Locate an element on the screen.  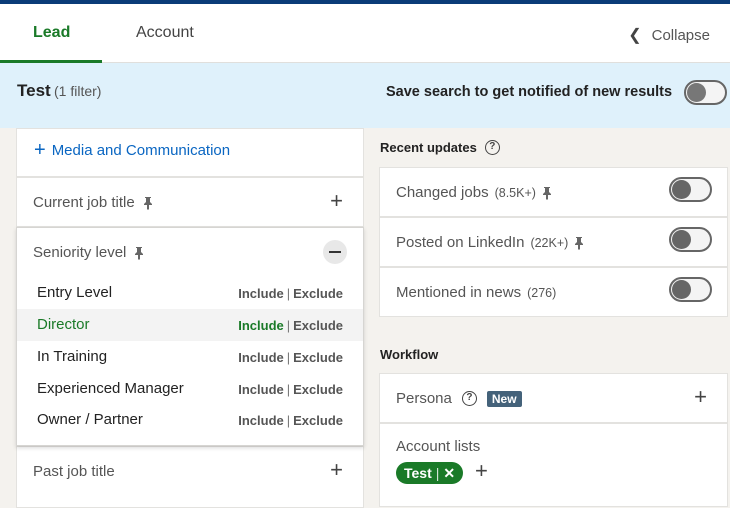
mentioned-in-news-label: Mentioned in news is located at coordinates (459, 292).